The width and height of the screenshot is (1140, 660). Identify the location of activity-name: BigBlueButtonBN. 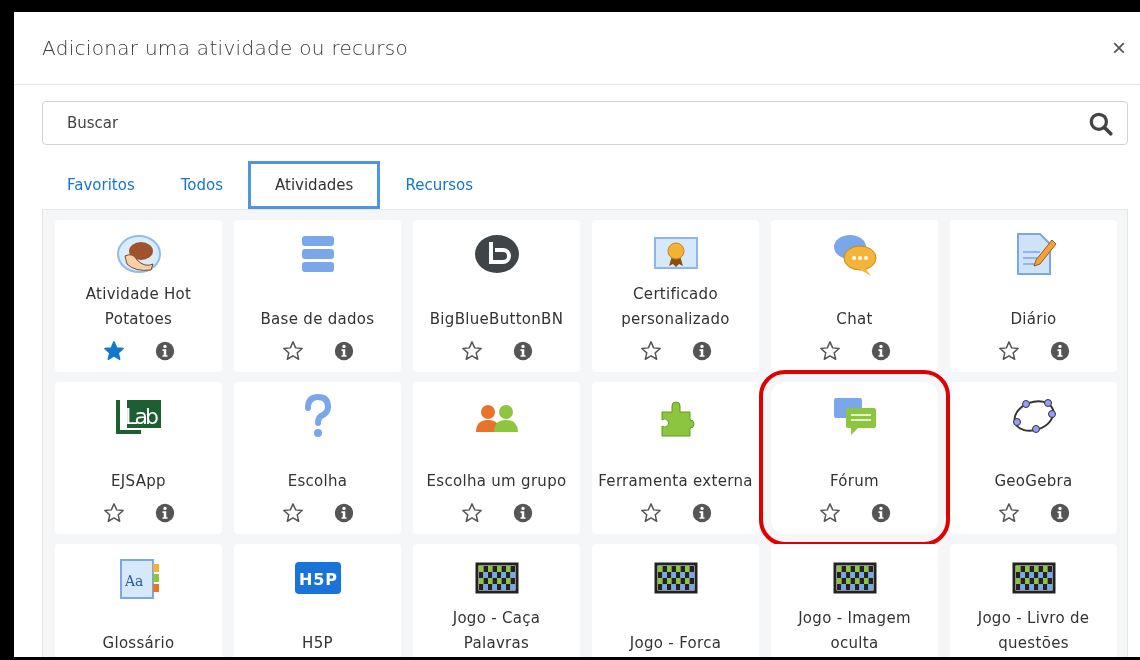
(496, 319).